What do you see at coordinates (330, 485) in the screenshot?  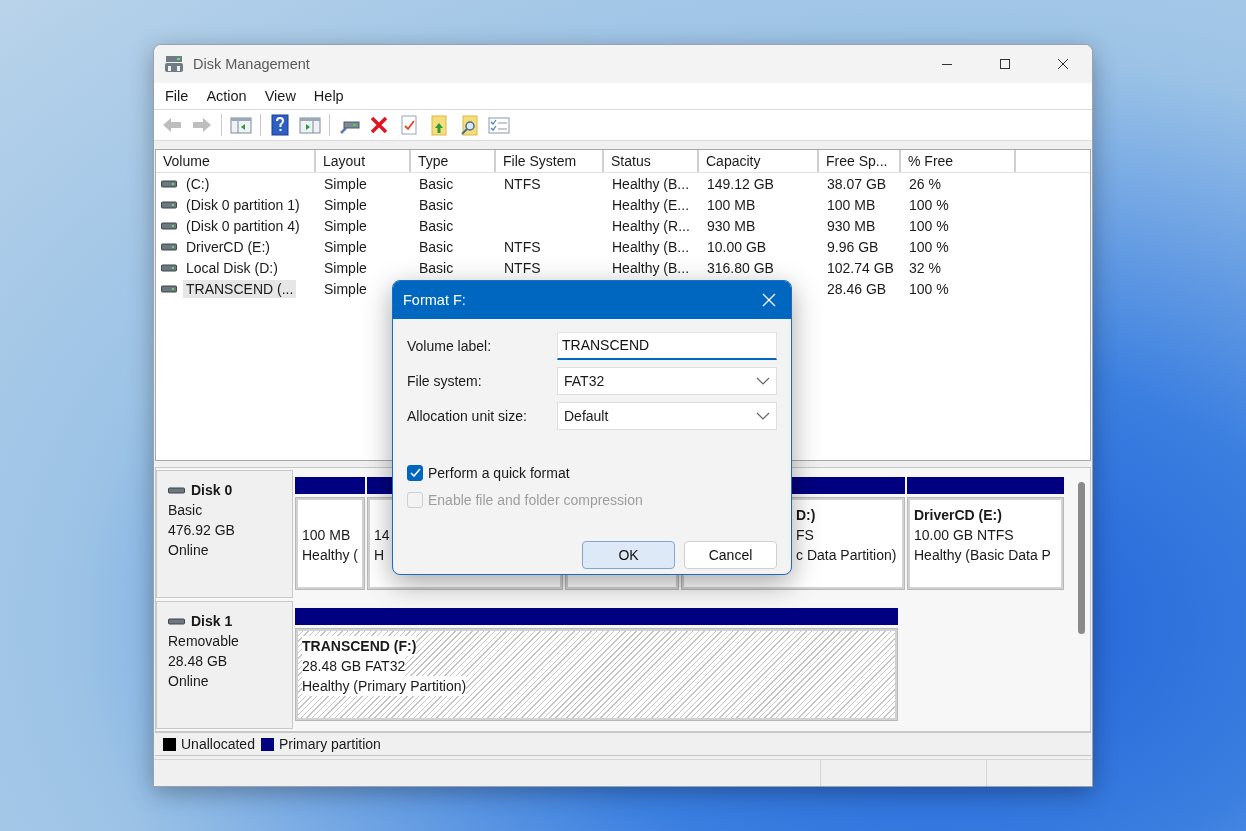 I see `partition-bar` at bounding box center [330, 485].